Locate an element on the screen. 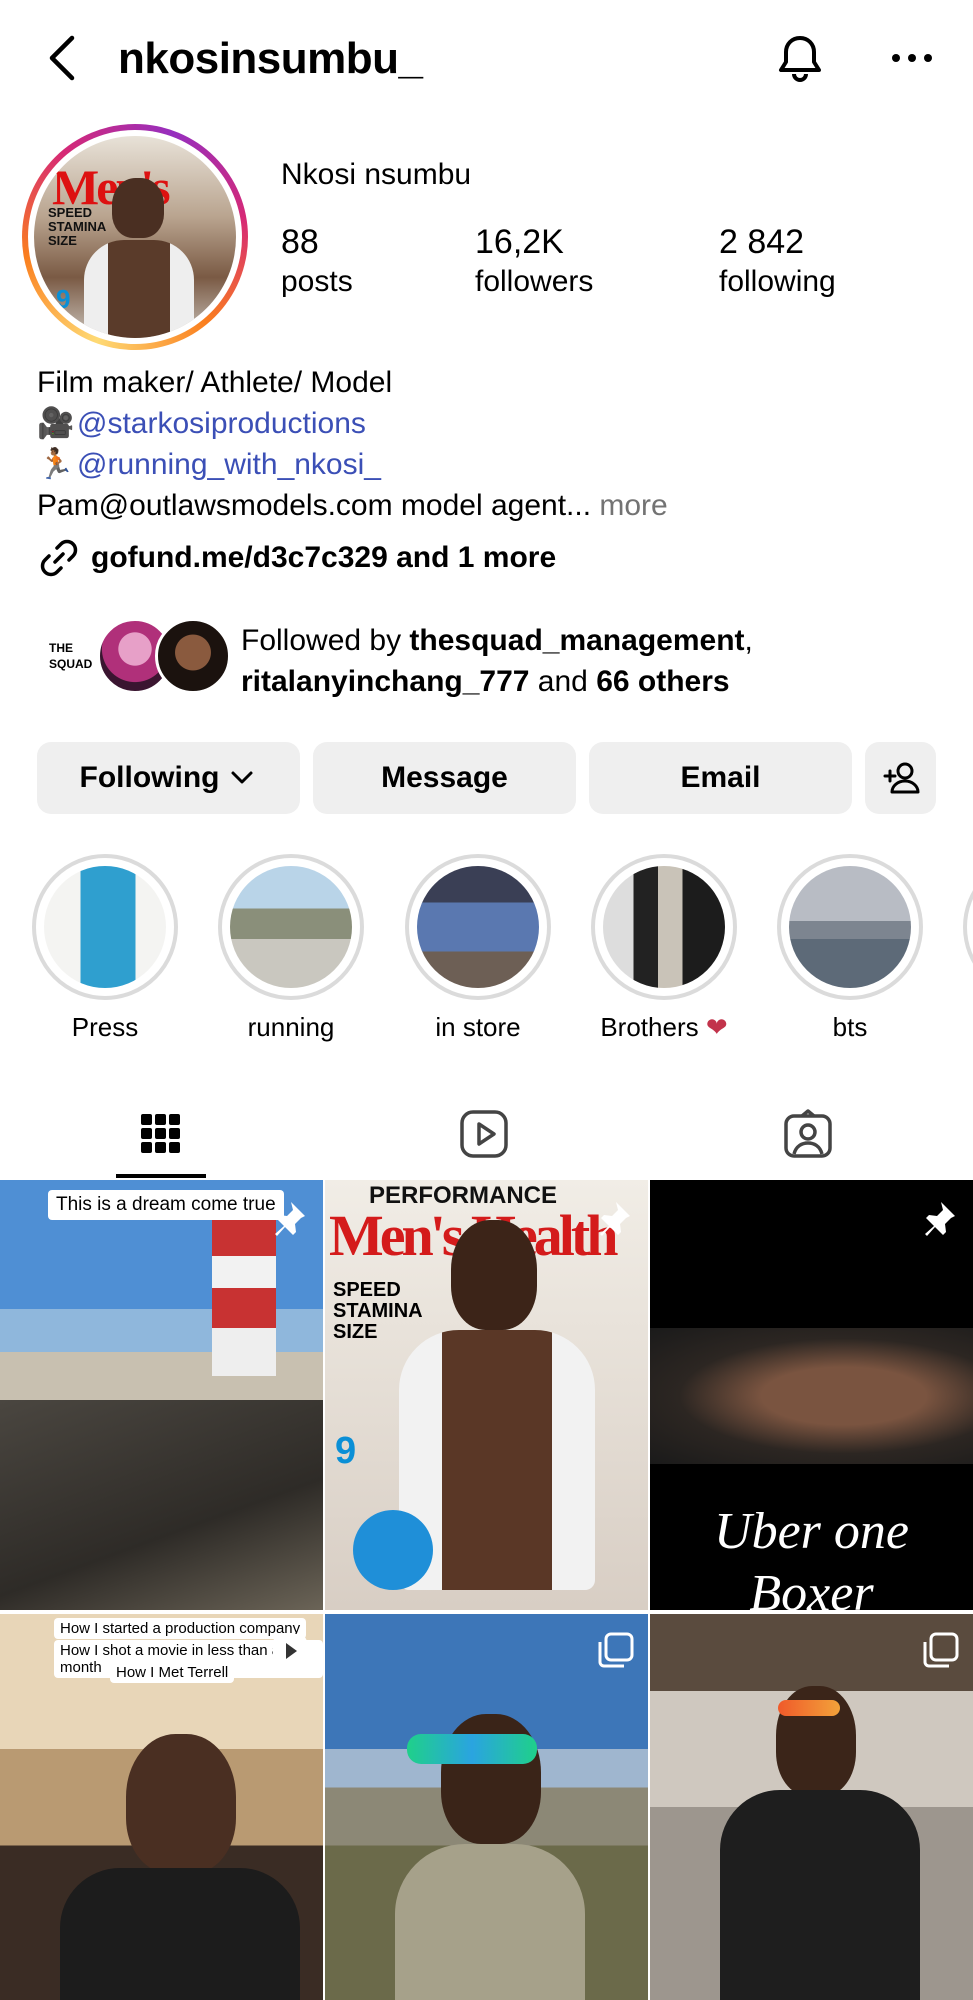 Image resolution: width=973 pixels, height=2000 pixels. back-button is located at coordinates (62, 58).